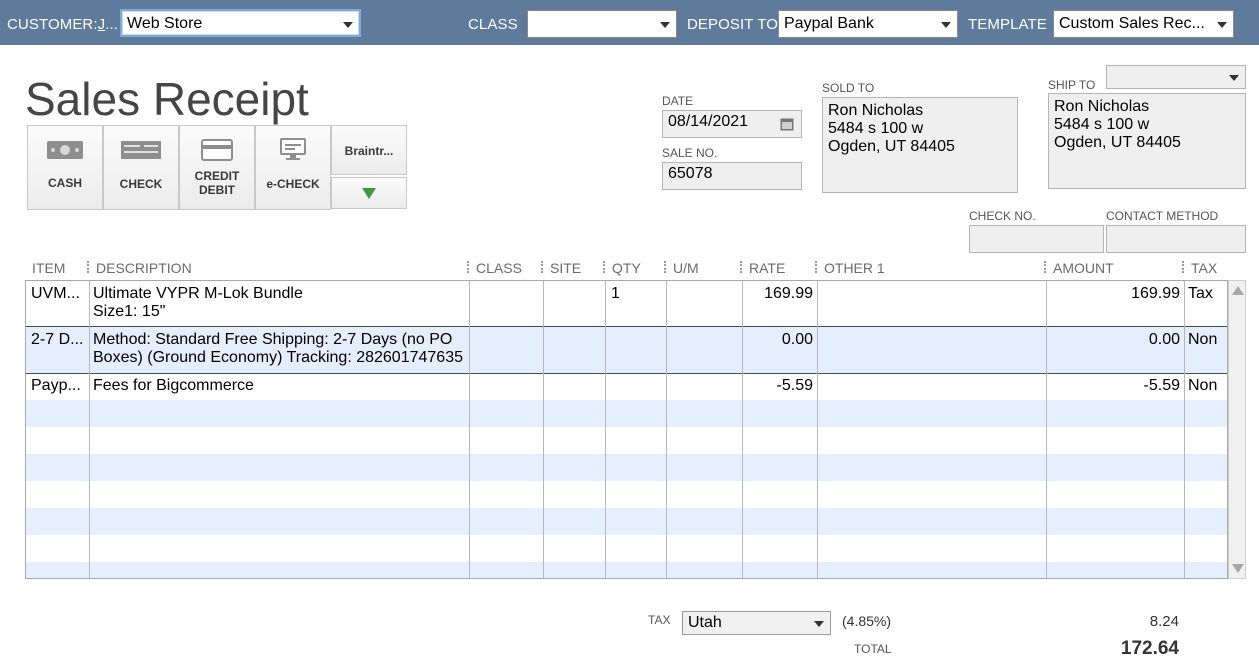  What do you see at coordinates (873, 649) in the screenshot?
I see `total-label: TOTAL` at bounding box center [873, 649].